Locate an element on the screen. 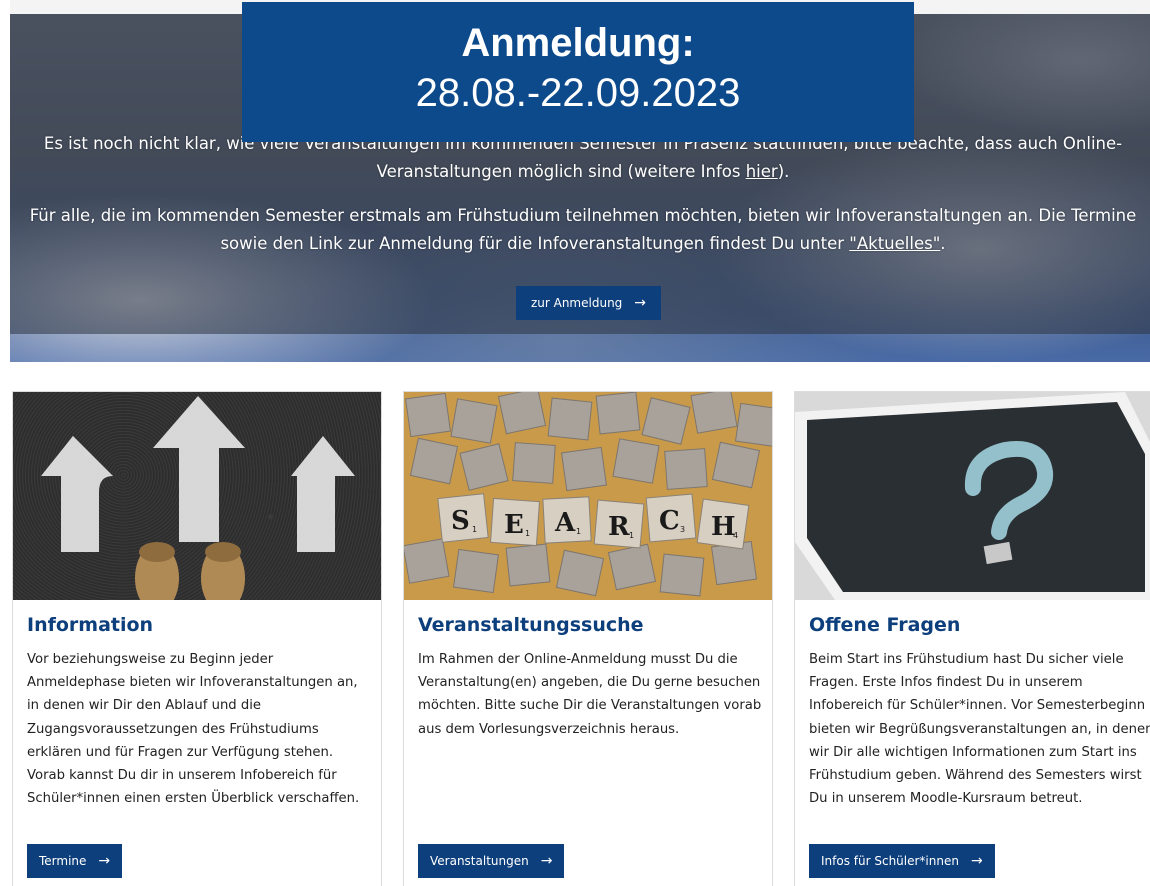 Image resolution: width=1150 pixels, height=886 pixels. tile-letter-a: A is located at coordinates (565, 523).